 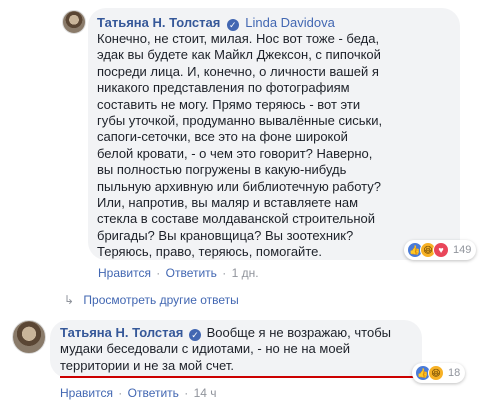 I want to click on comment-line: Или, напротив, вы маляр и вставляете нам, so click(x=228, y=203).